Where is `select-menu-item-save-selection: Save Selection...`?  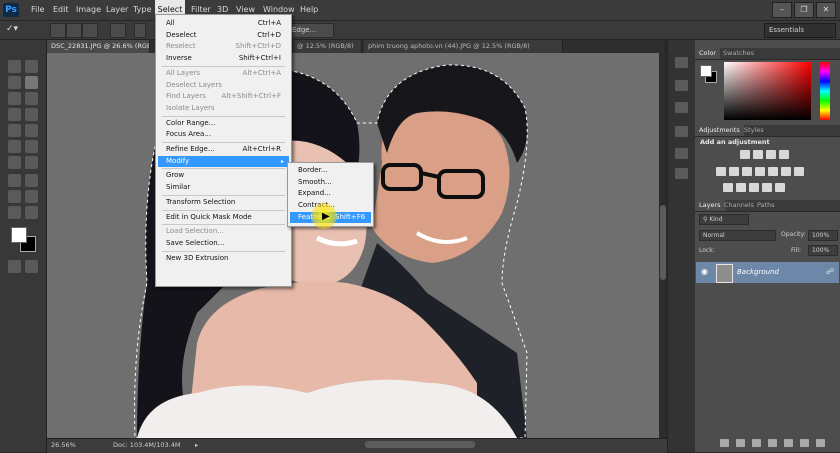
select-menu-item-save-selection: Save Selection... is located at coordinates (223, 244).